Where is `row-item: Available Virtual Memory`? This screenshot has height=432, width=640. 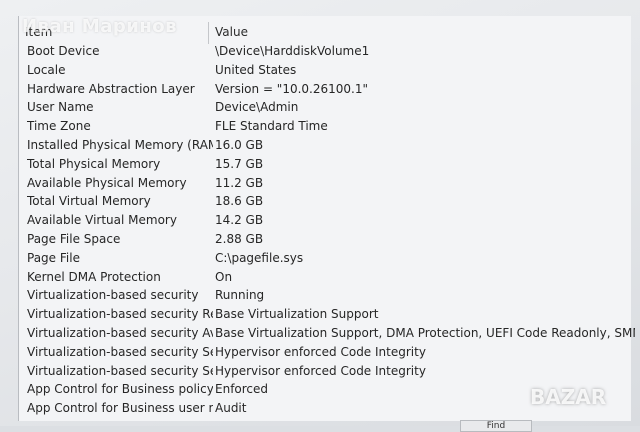 row-item: Available Virtual Memory is located at coordinates (102, 220).